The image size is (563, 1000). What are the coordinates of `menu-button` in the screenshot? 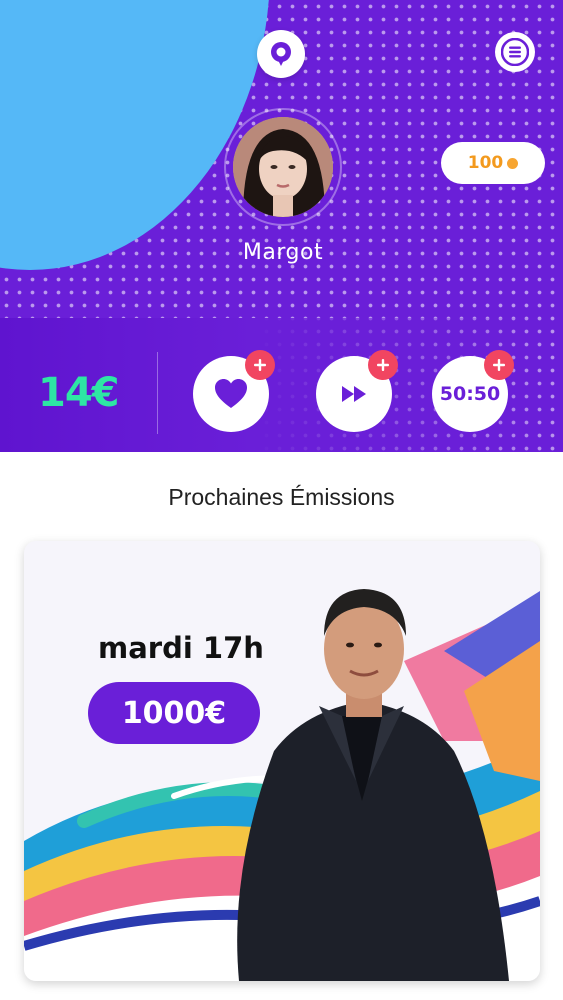 It's located at (515, 52).